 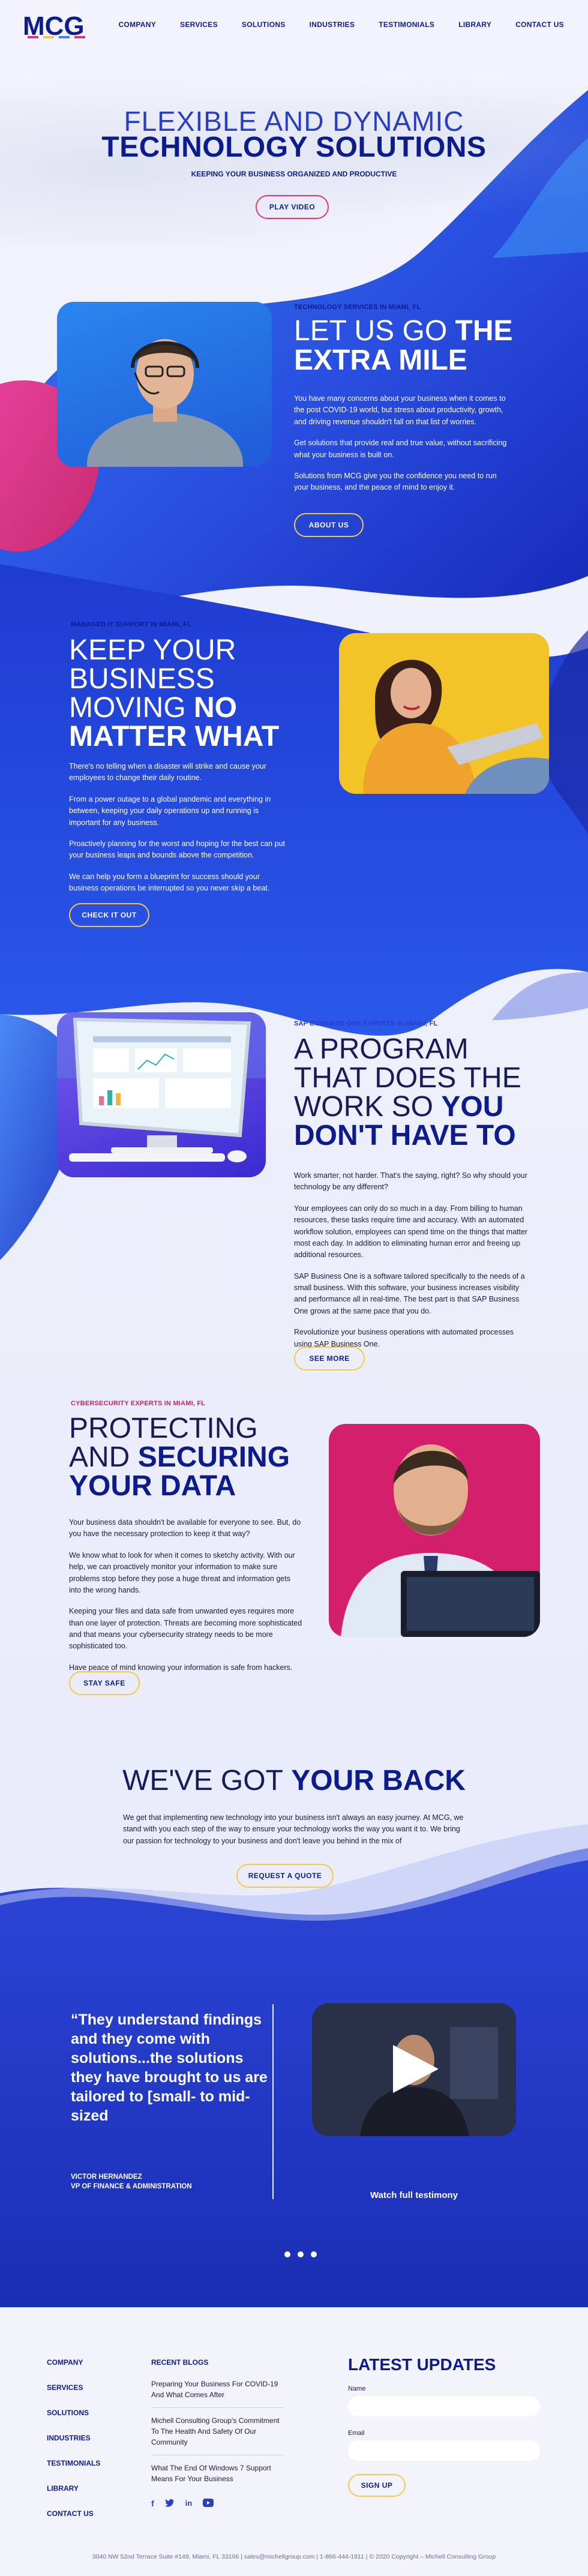 I want to click on section1-eyebrow: TECHNOLOGY SERVICES IN MIAMI, FL, so click(x=357, y=307).